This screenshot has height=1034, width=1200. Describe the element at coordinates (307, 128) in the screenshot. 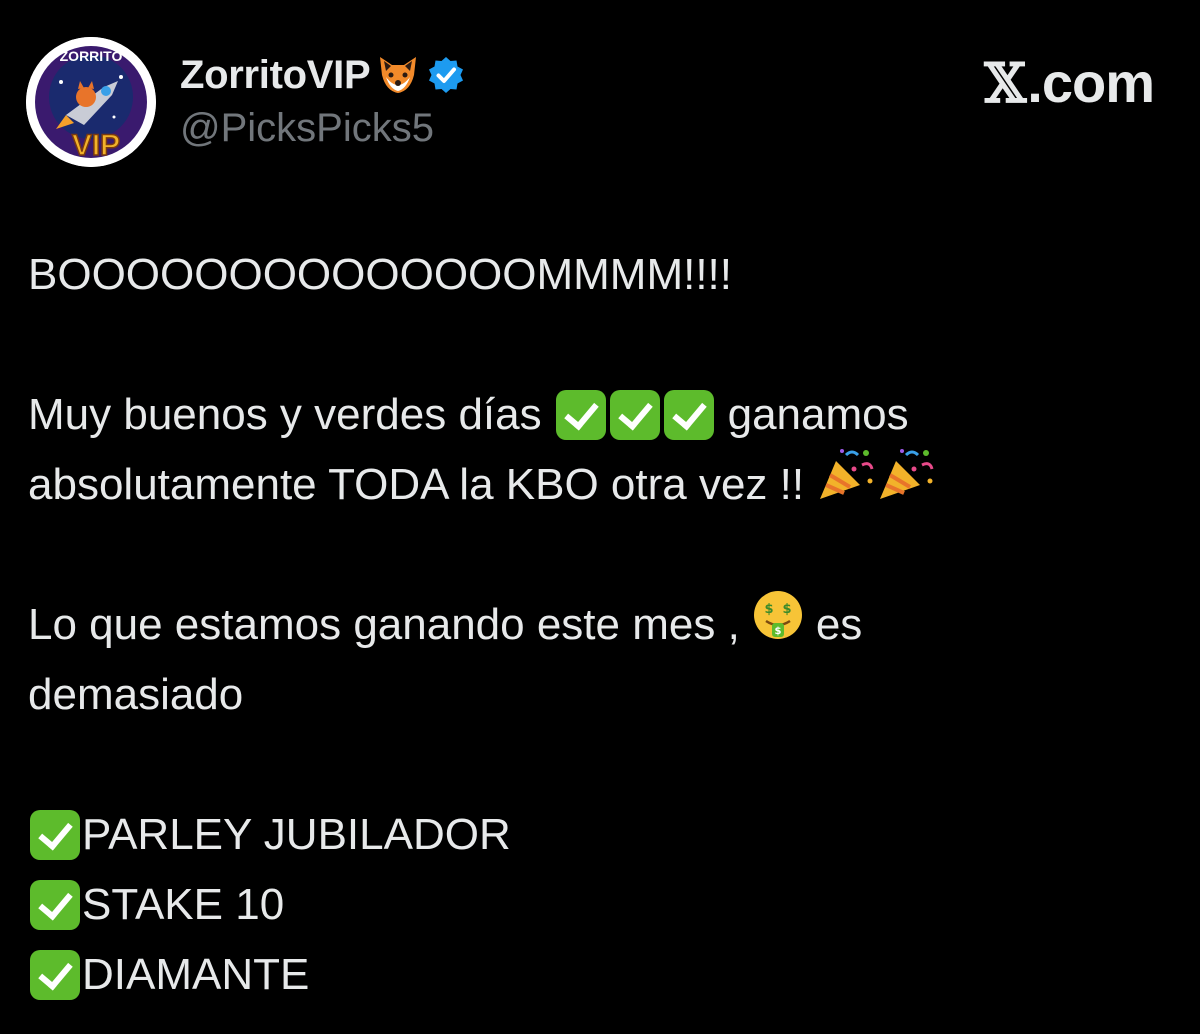

I see `user-handle: @PicksPicks5` at that location.